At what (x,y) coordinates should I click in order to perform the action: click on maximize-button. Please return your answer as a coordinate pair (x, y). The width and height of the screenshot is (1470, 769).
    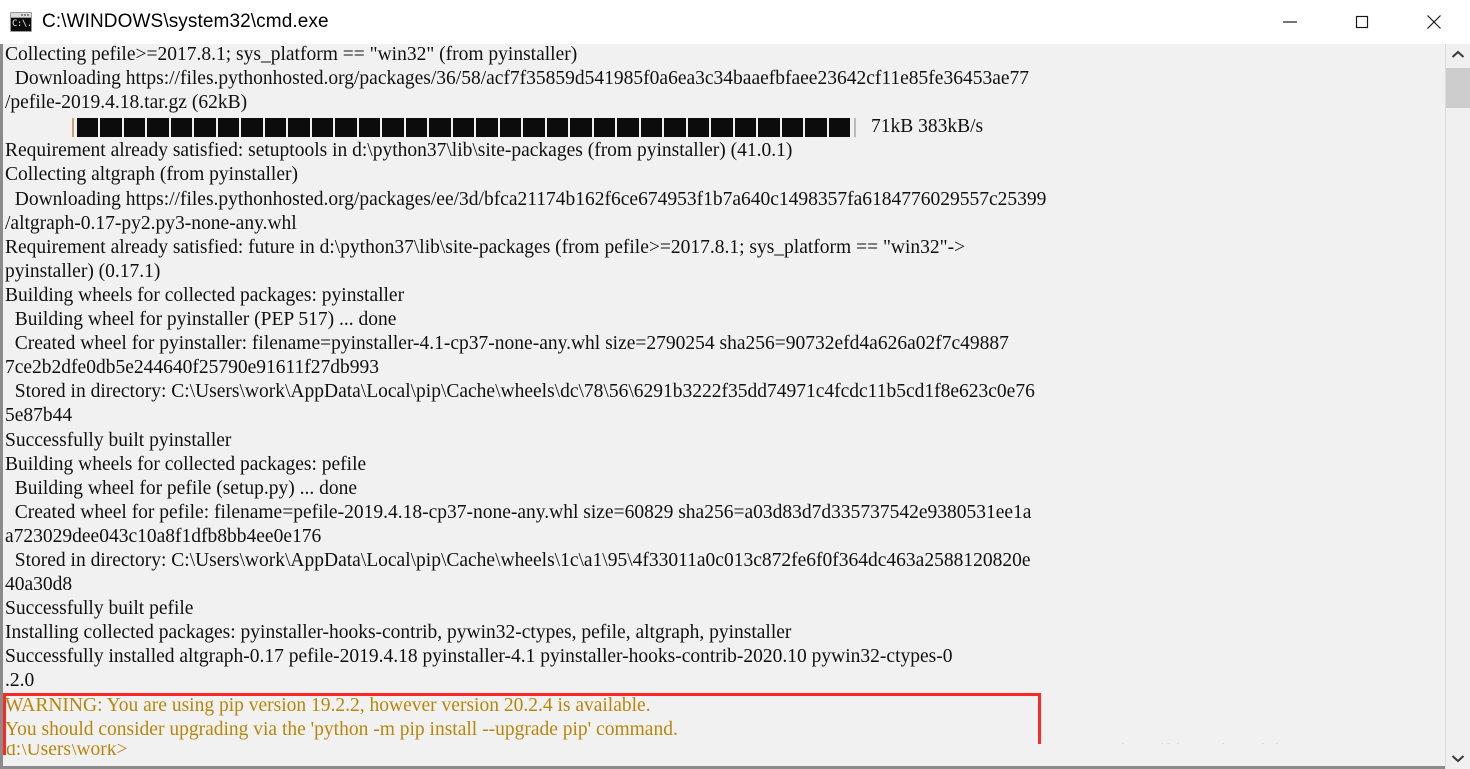
    Looking at the image, I should click on (1362, 22).